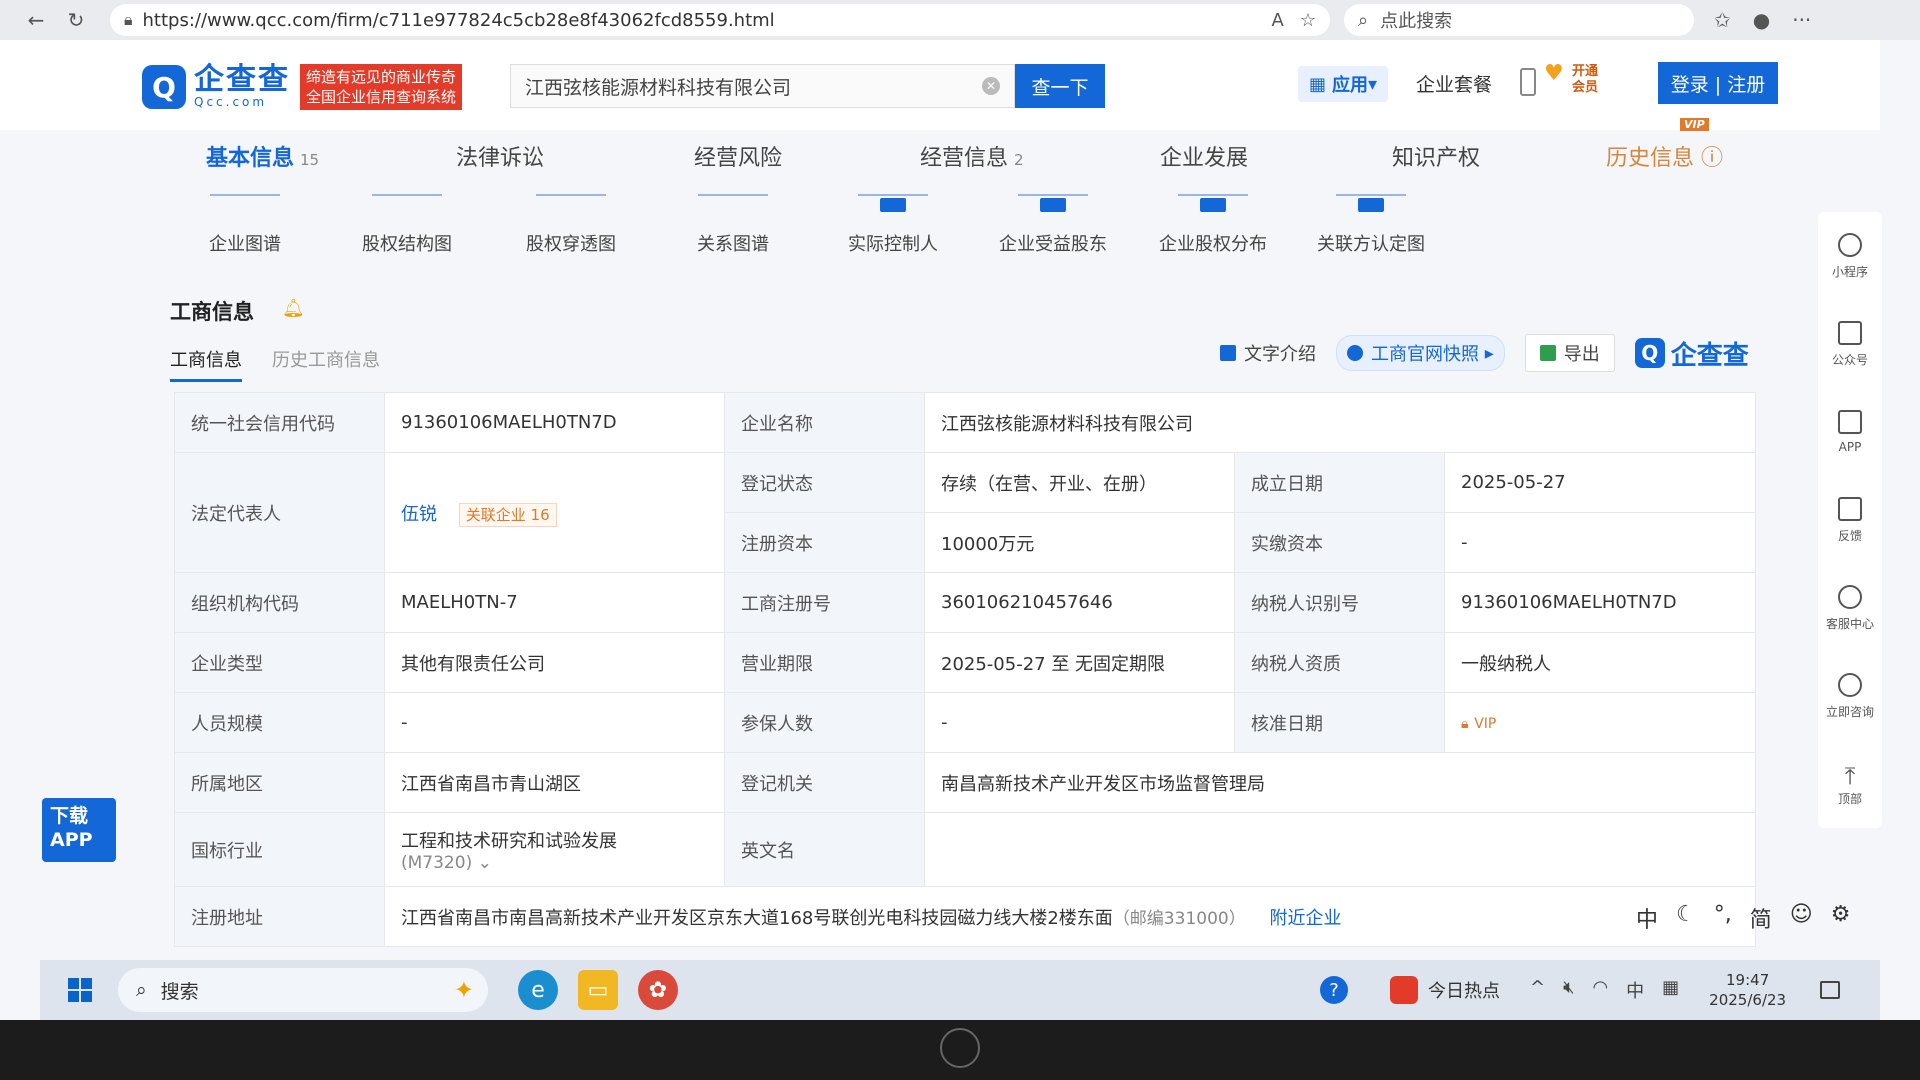  I want to click on export-button: 导出, so click(1569, 353).